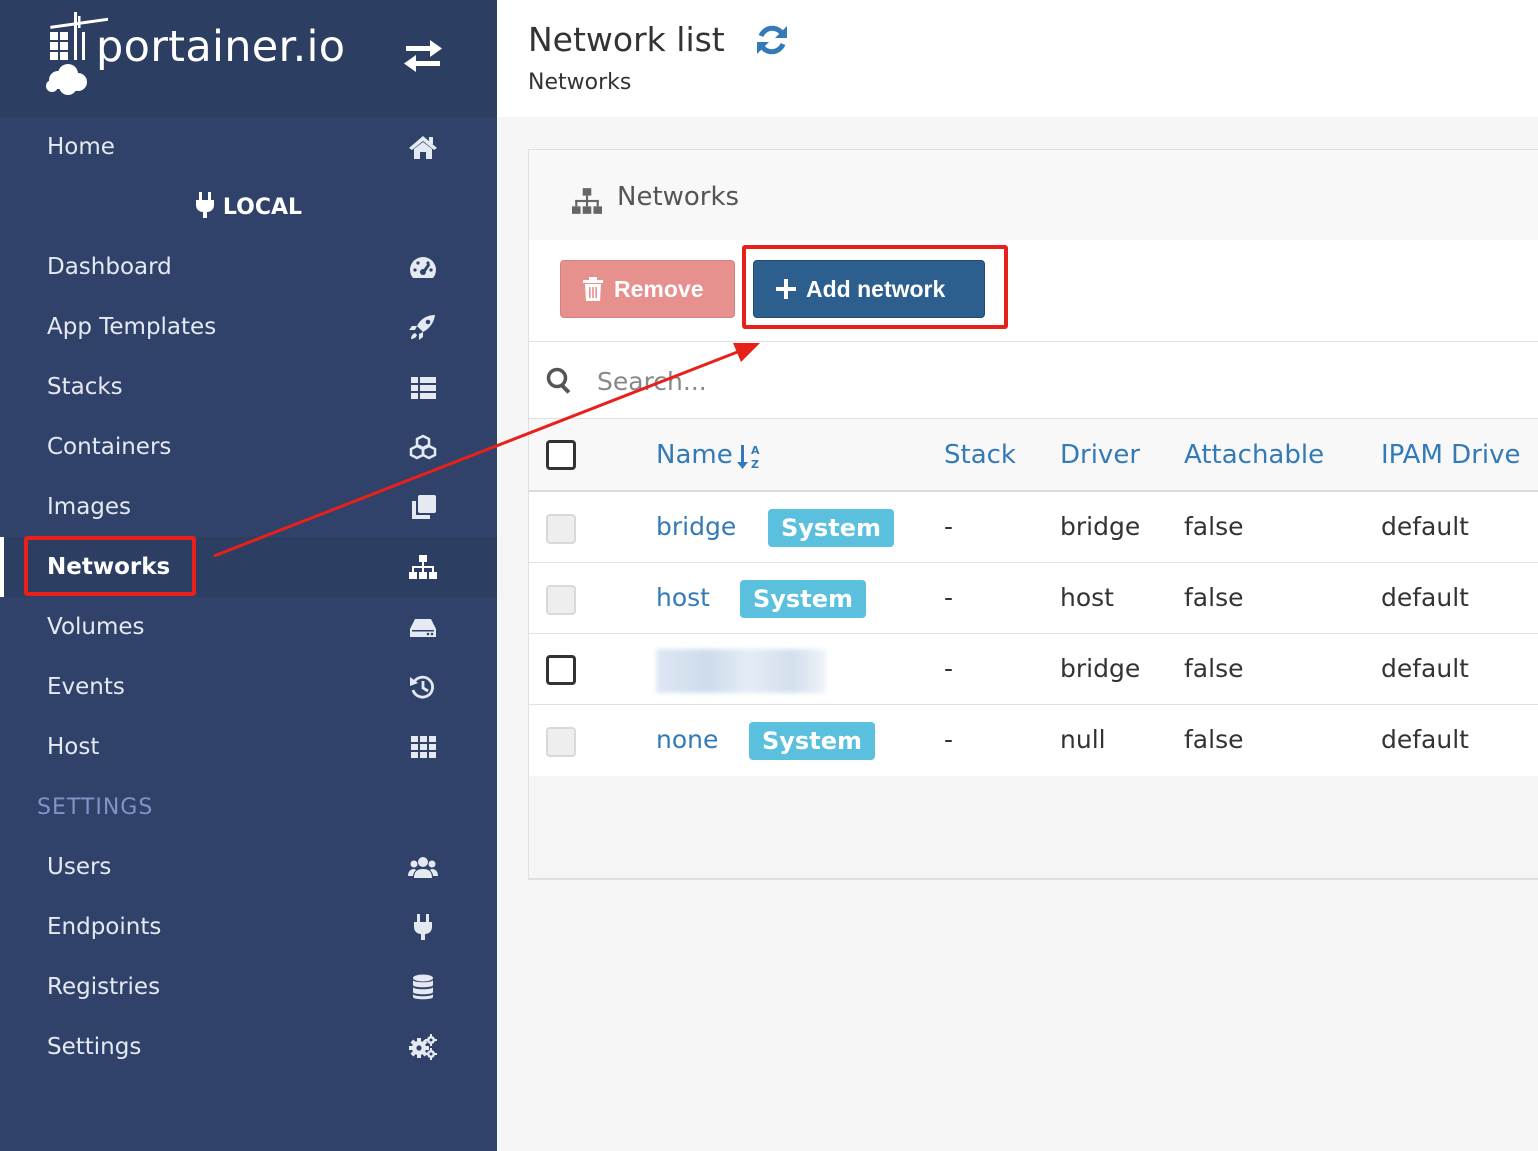  I want to click on clone-icon, so click(424, 507).